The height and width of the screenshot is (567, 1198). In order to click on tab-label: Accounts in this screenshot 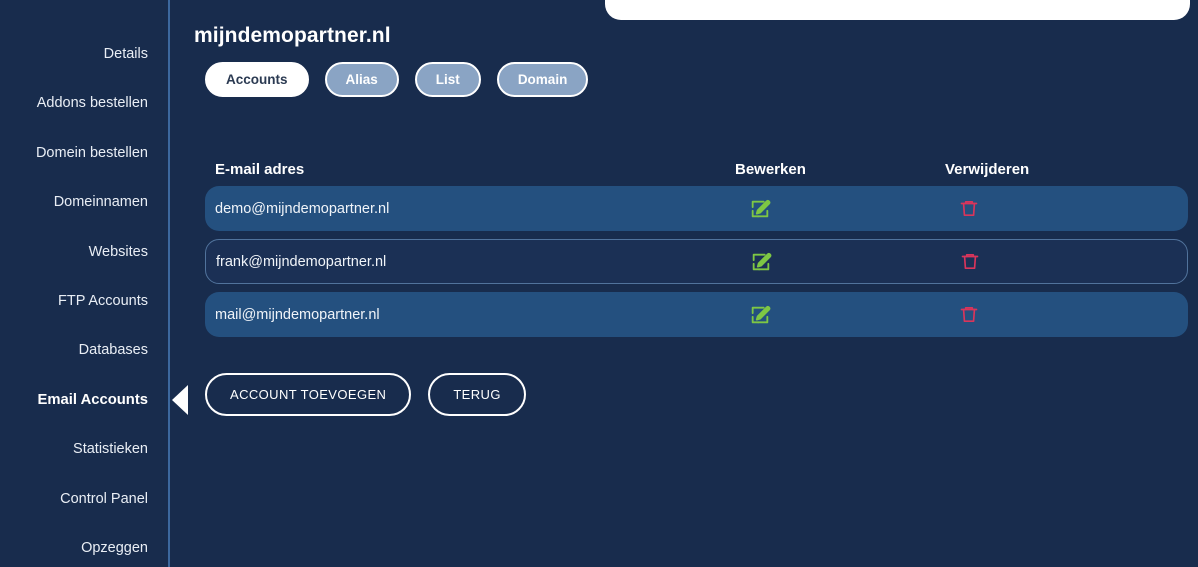, I will do `click(257, 79)`.